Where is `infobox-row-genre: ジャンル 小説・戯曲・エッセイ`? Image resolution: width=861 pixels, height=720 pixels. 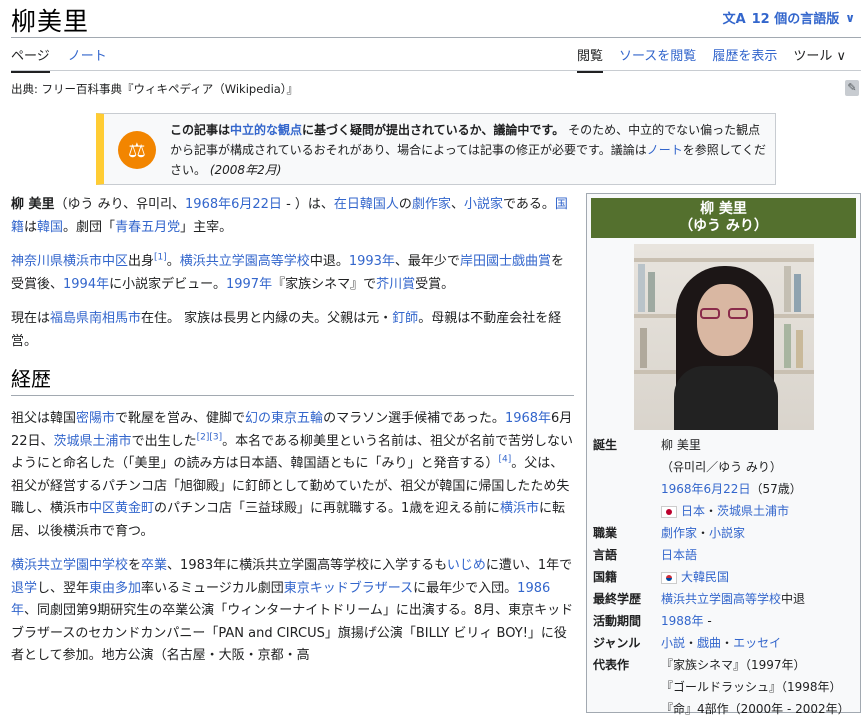 infobox-row-genre: ジャンル 小説・戯曲・エッセイ is located at coordinates (687, 643).